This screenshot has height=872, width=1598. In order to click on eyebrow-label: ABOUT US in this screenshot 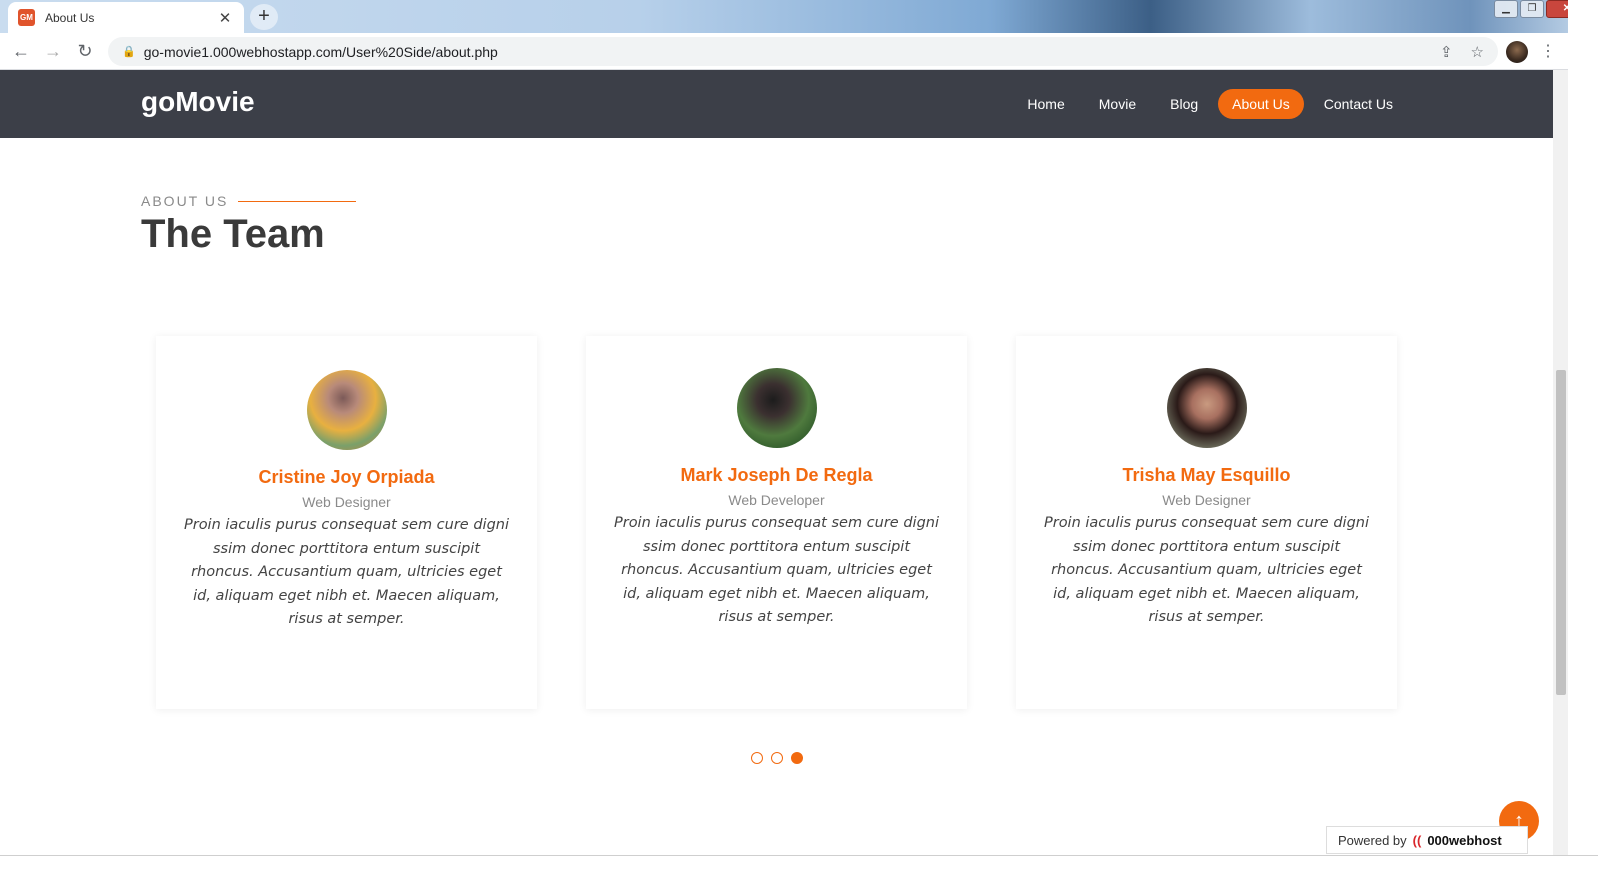, I will do `click(185, 201)`.